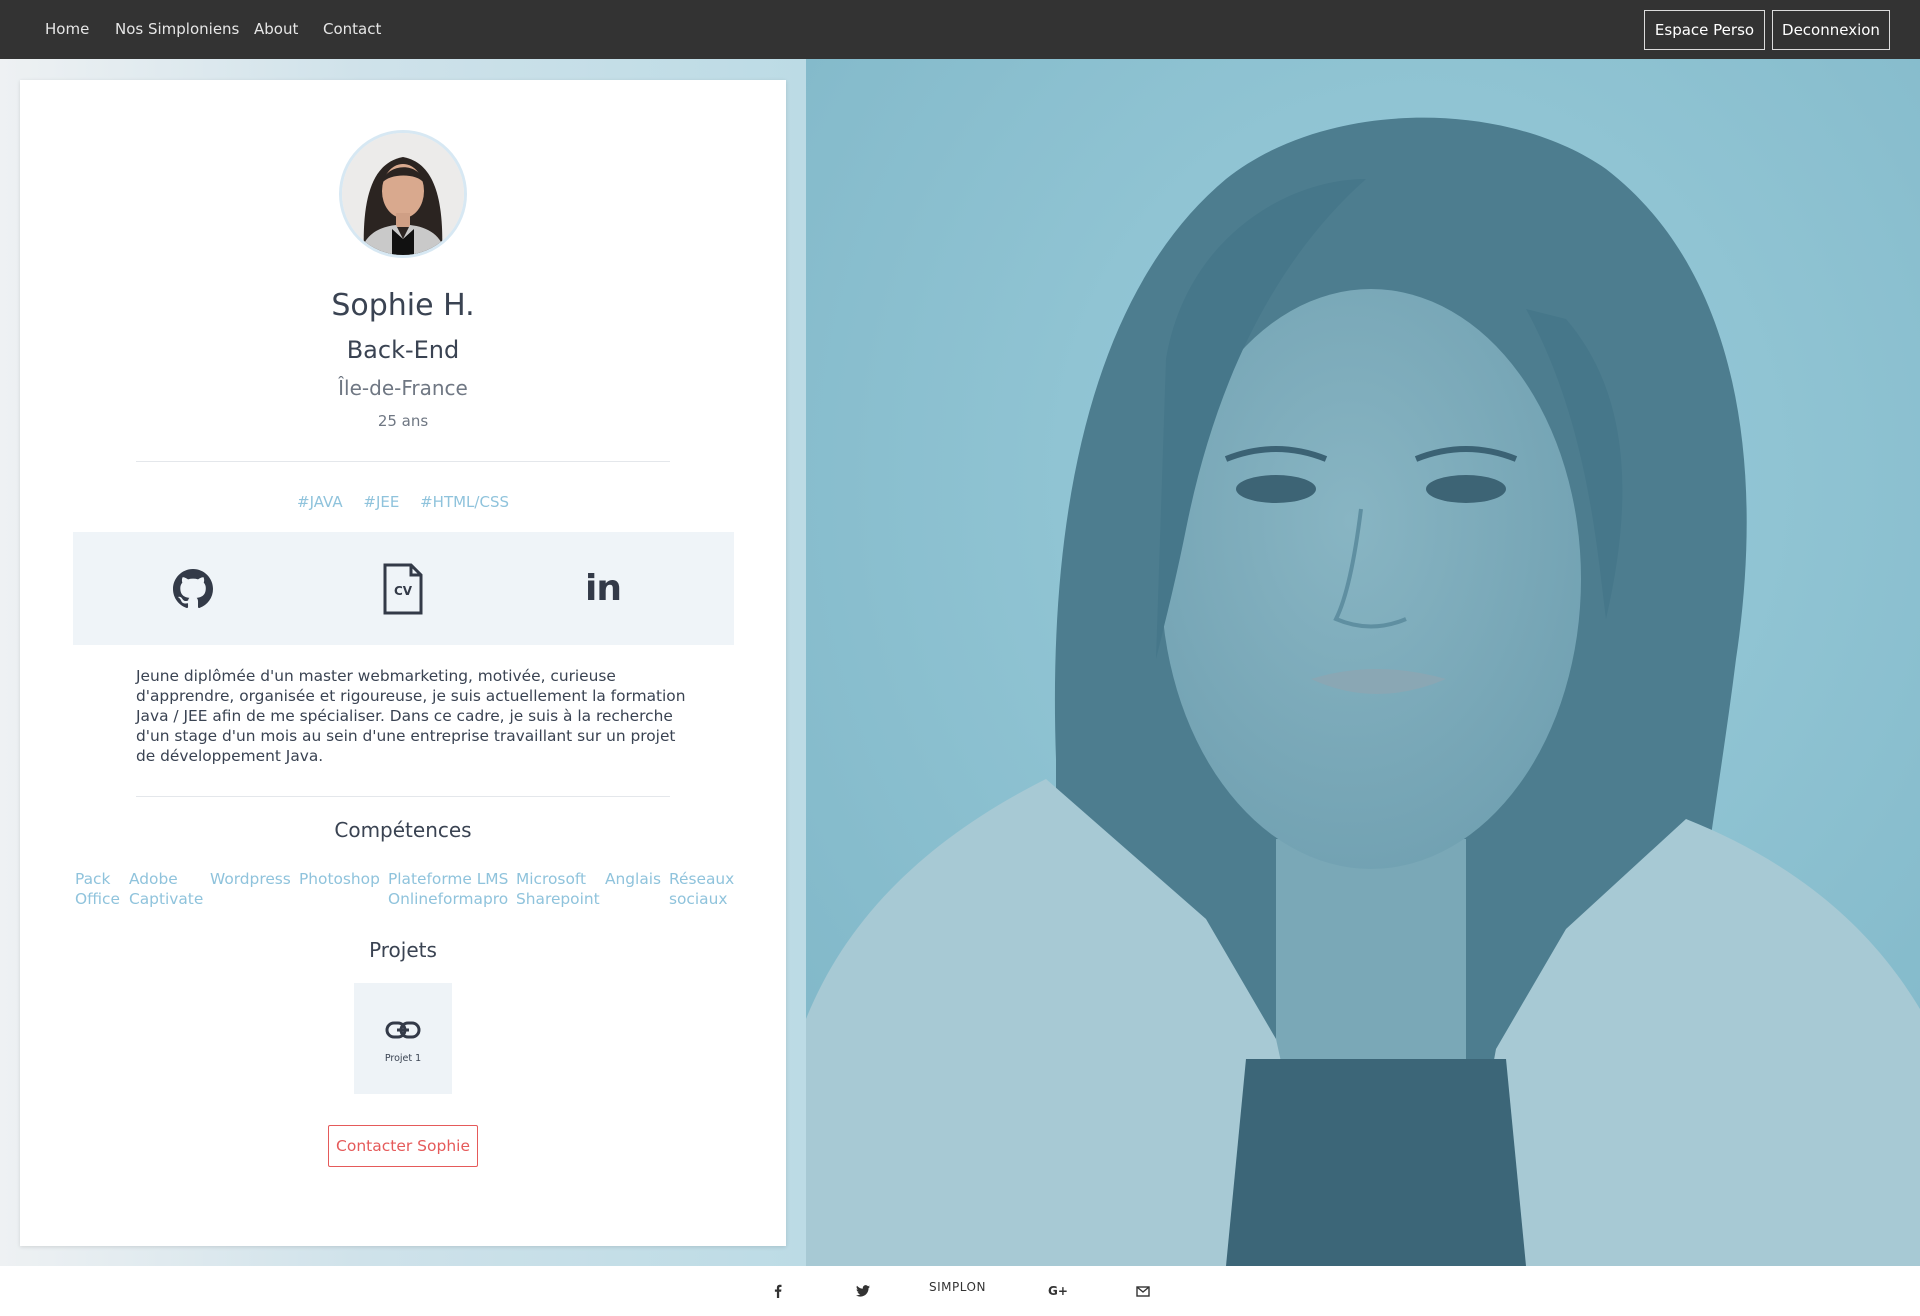 This screenshot has height=1316, width=1920. I want to click on cv-link: CV, so click(403, 588).